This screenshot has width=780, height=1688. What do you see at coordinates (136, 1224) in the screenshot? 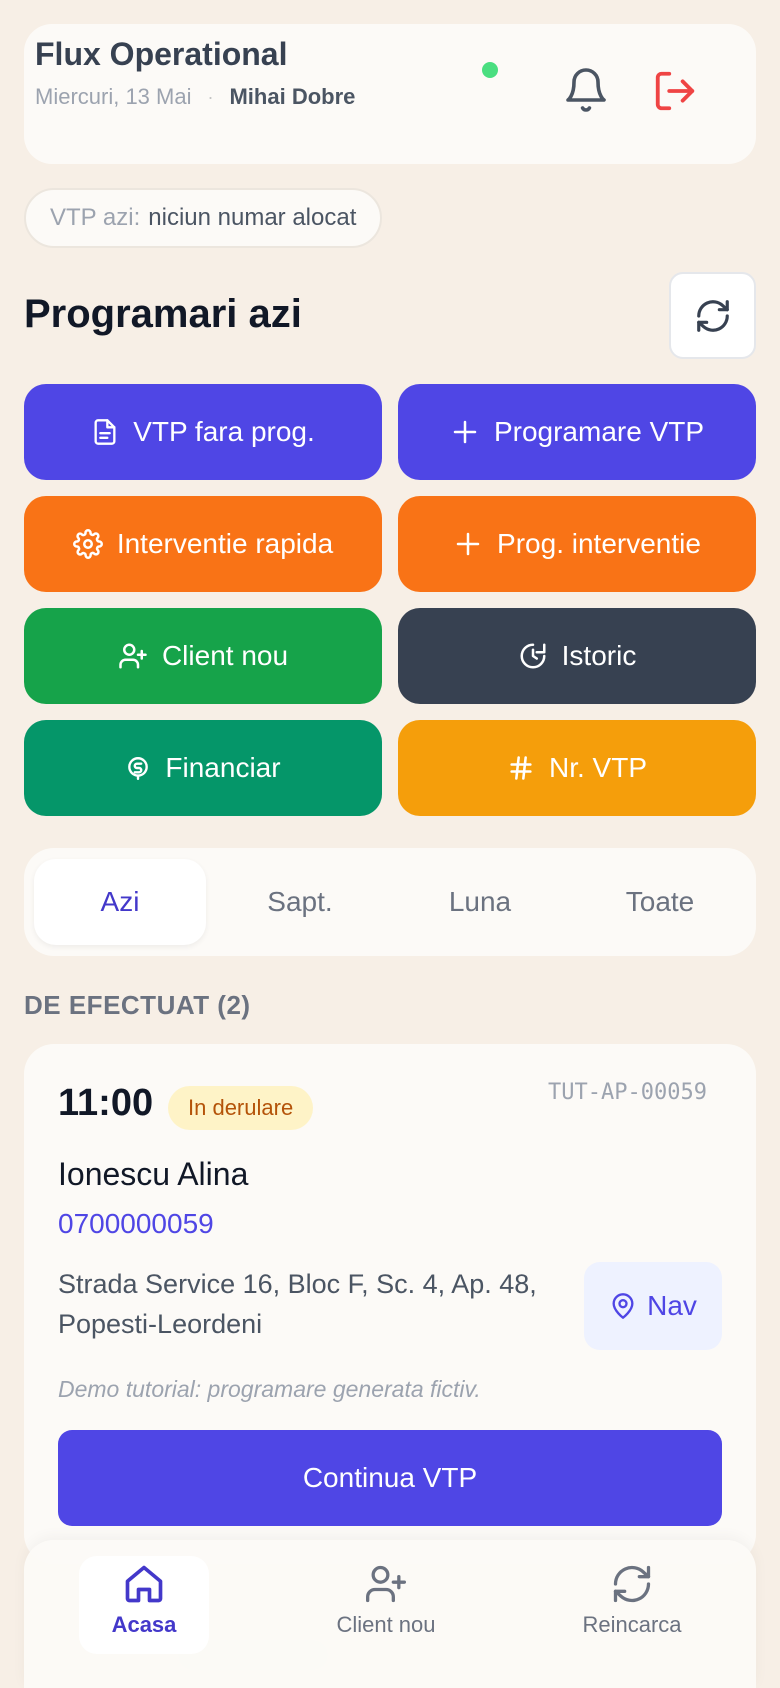
I see `client-phone-link: 0700000059` at bounding box center [136, 1224].